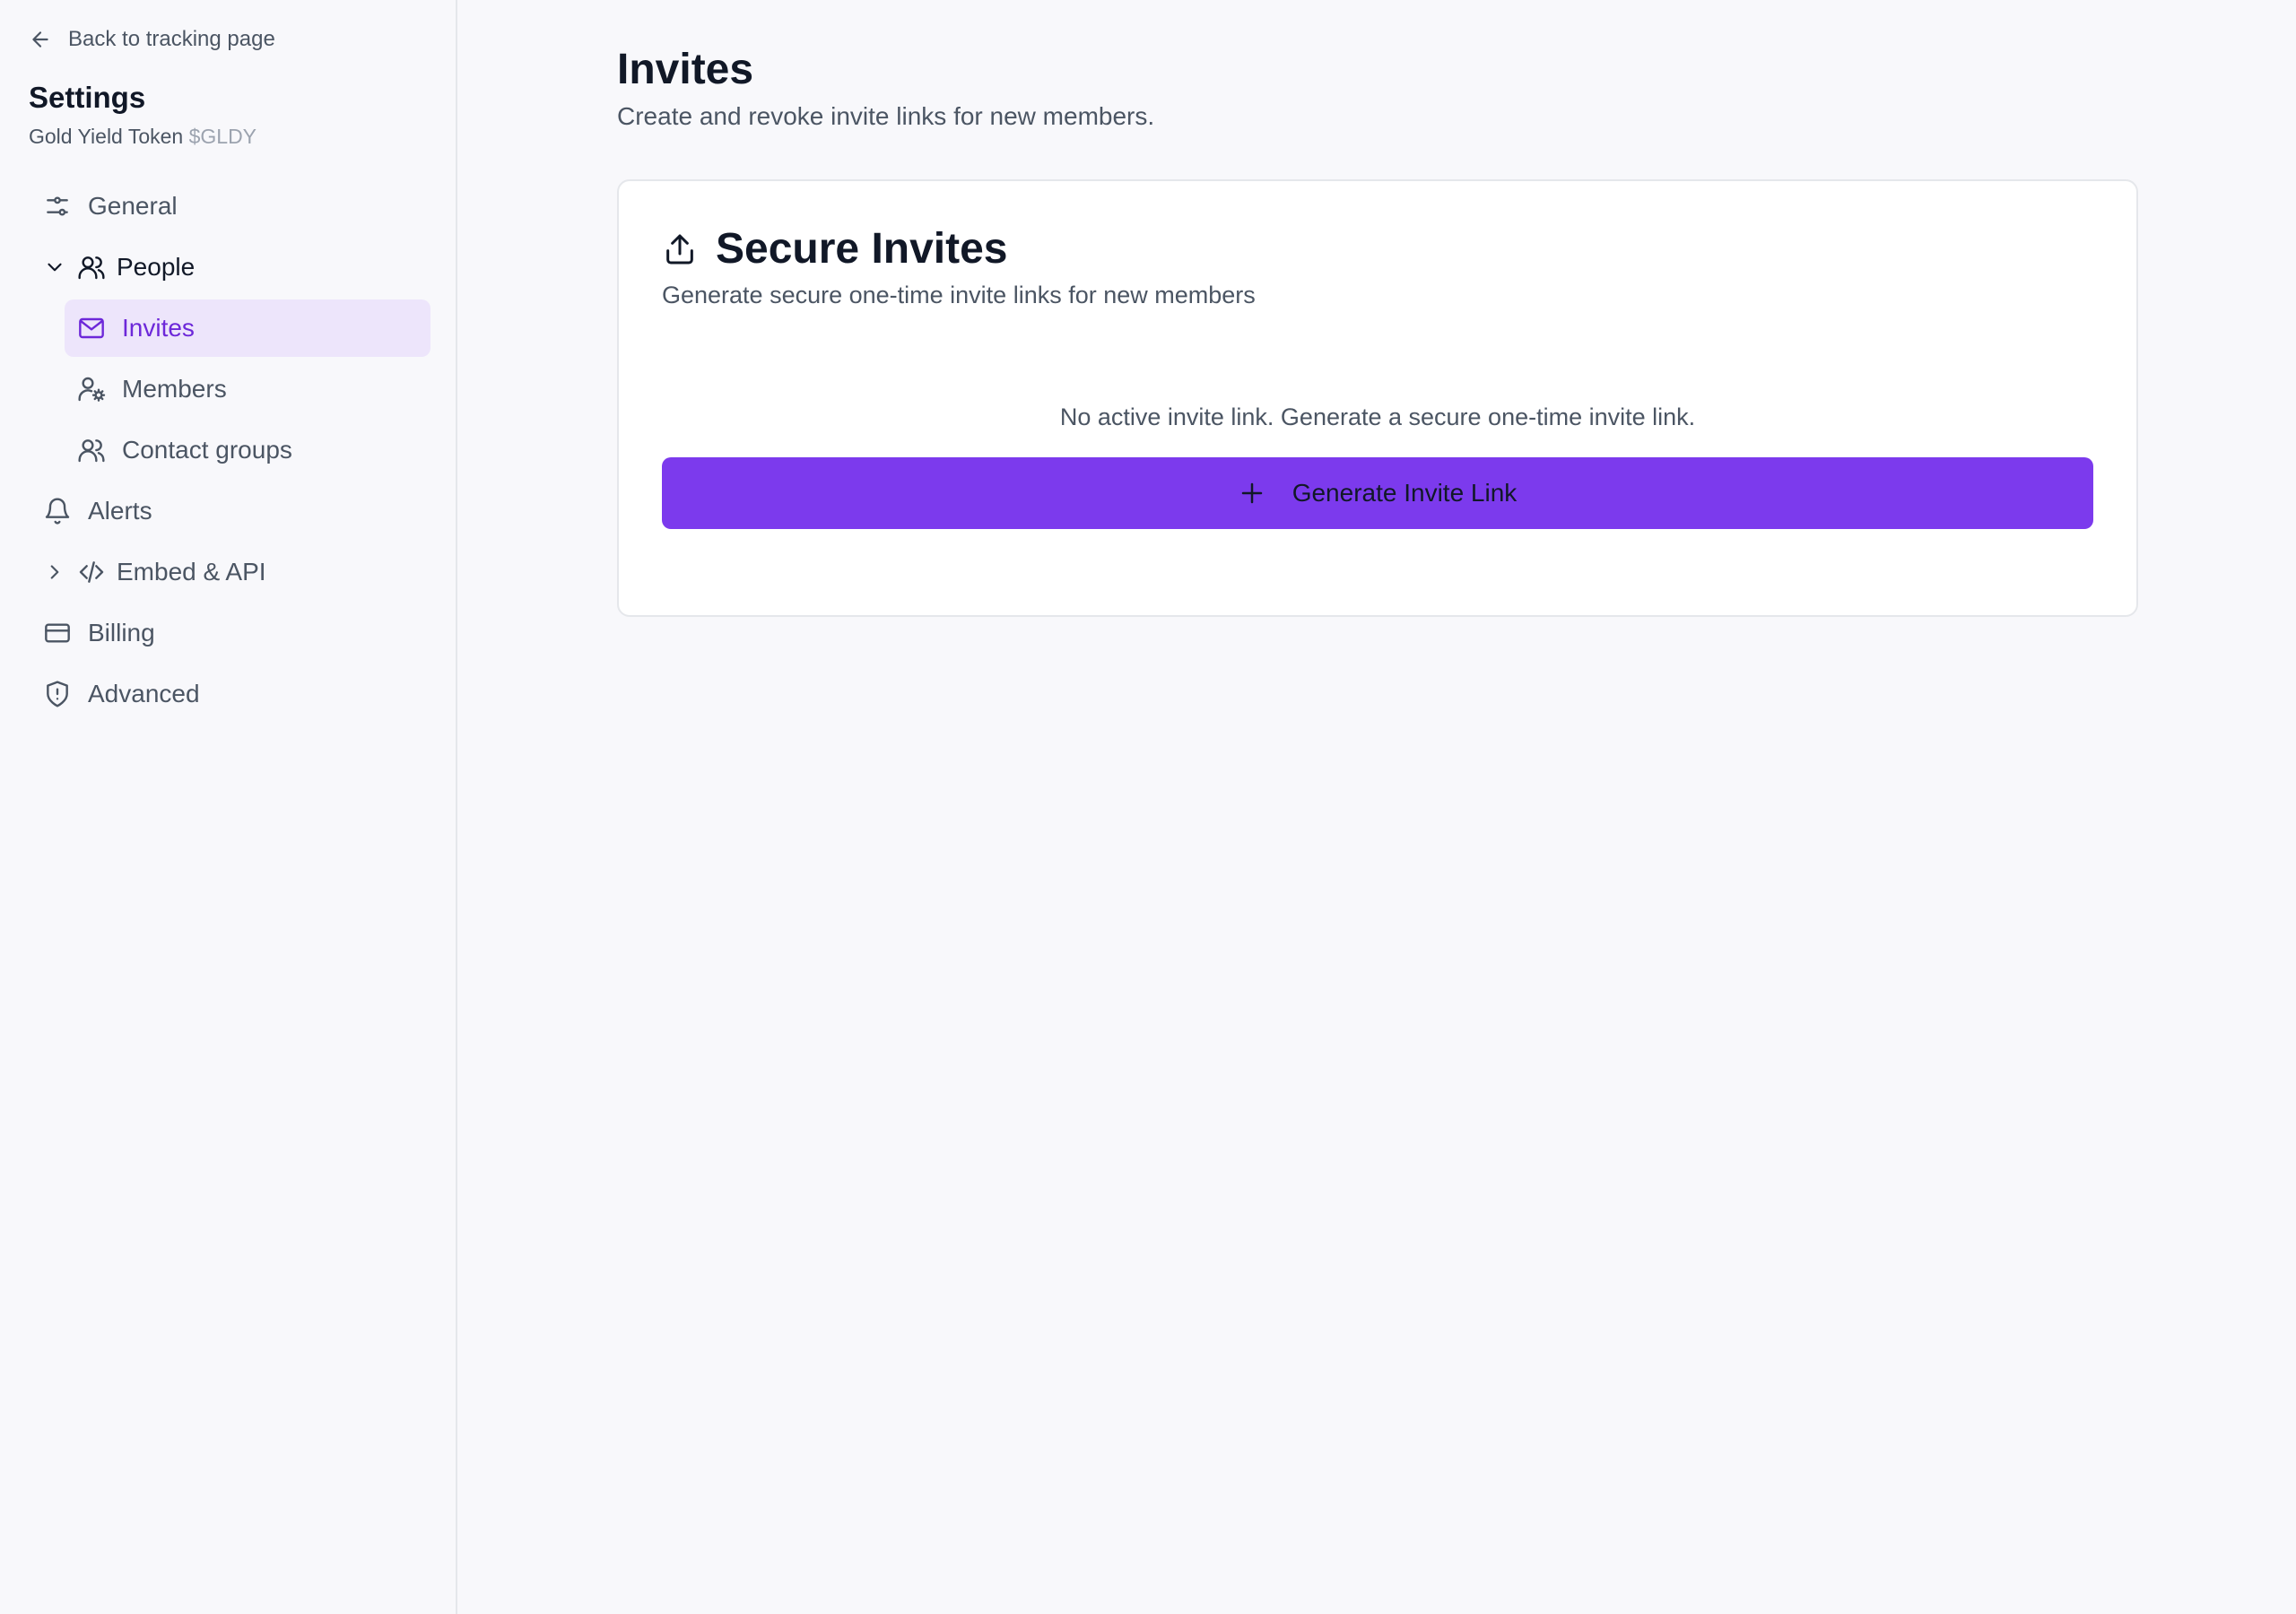 The image size is (2296, 1614). What do you see at coordinates (174, 389) in the screenshot?
I see `sidebar-item-label: Members` at bounding box center [174, 389].